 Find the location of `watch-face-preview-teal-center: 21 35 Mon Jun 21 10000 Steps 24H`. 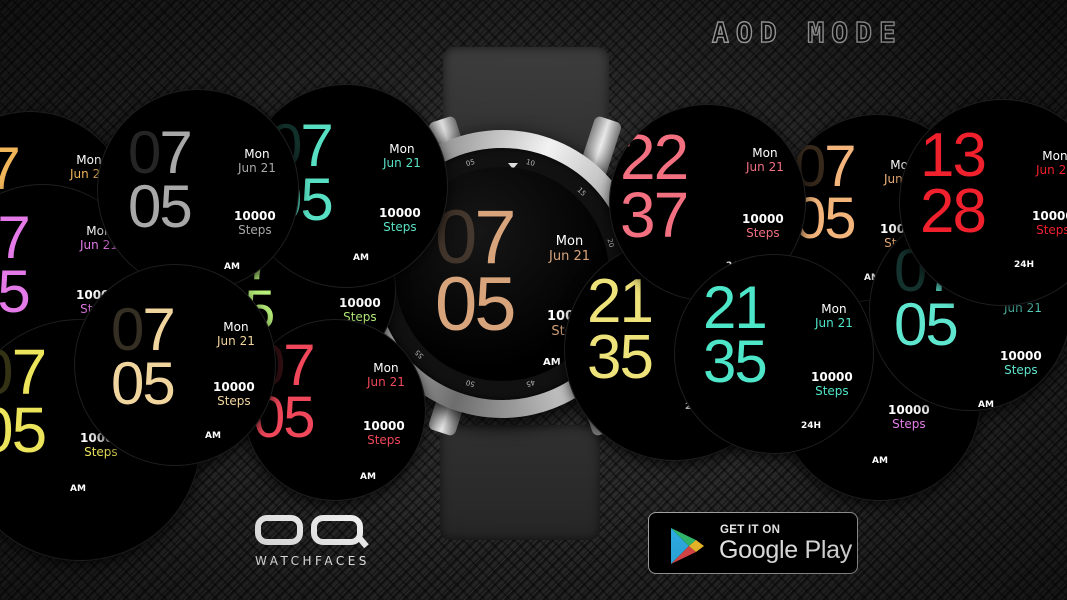

watch-face-preview-teal-center: 21 35 Mon Jun 21 10000 Steps 24H is located at coordinates (774, 354).